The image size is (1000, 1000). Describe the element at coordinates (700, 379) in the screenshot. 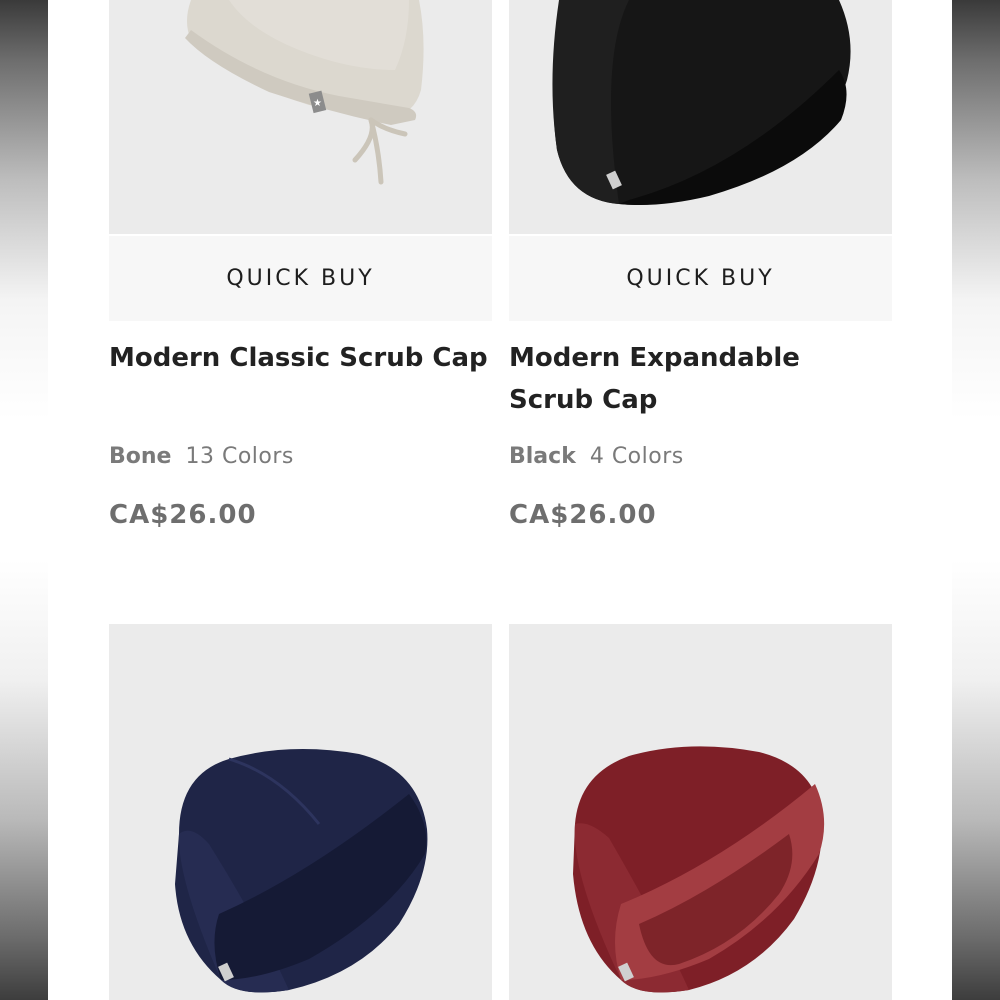

I see `product-title: Modern Expandable Scrub Cap` at that location.